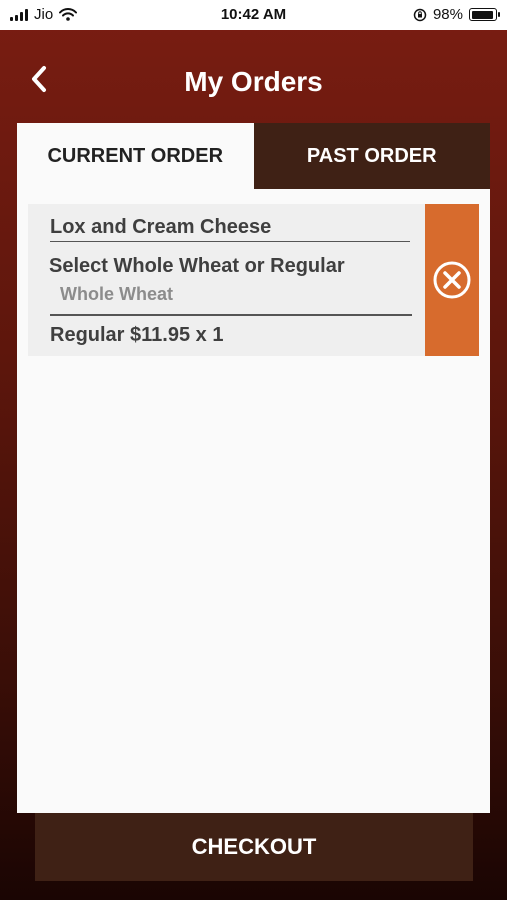 The width and height of the screenshot is (507, 900). I want to click on close-circle-icon, so click(452, 280).